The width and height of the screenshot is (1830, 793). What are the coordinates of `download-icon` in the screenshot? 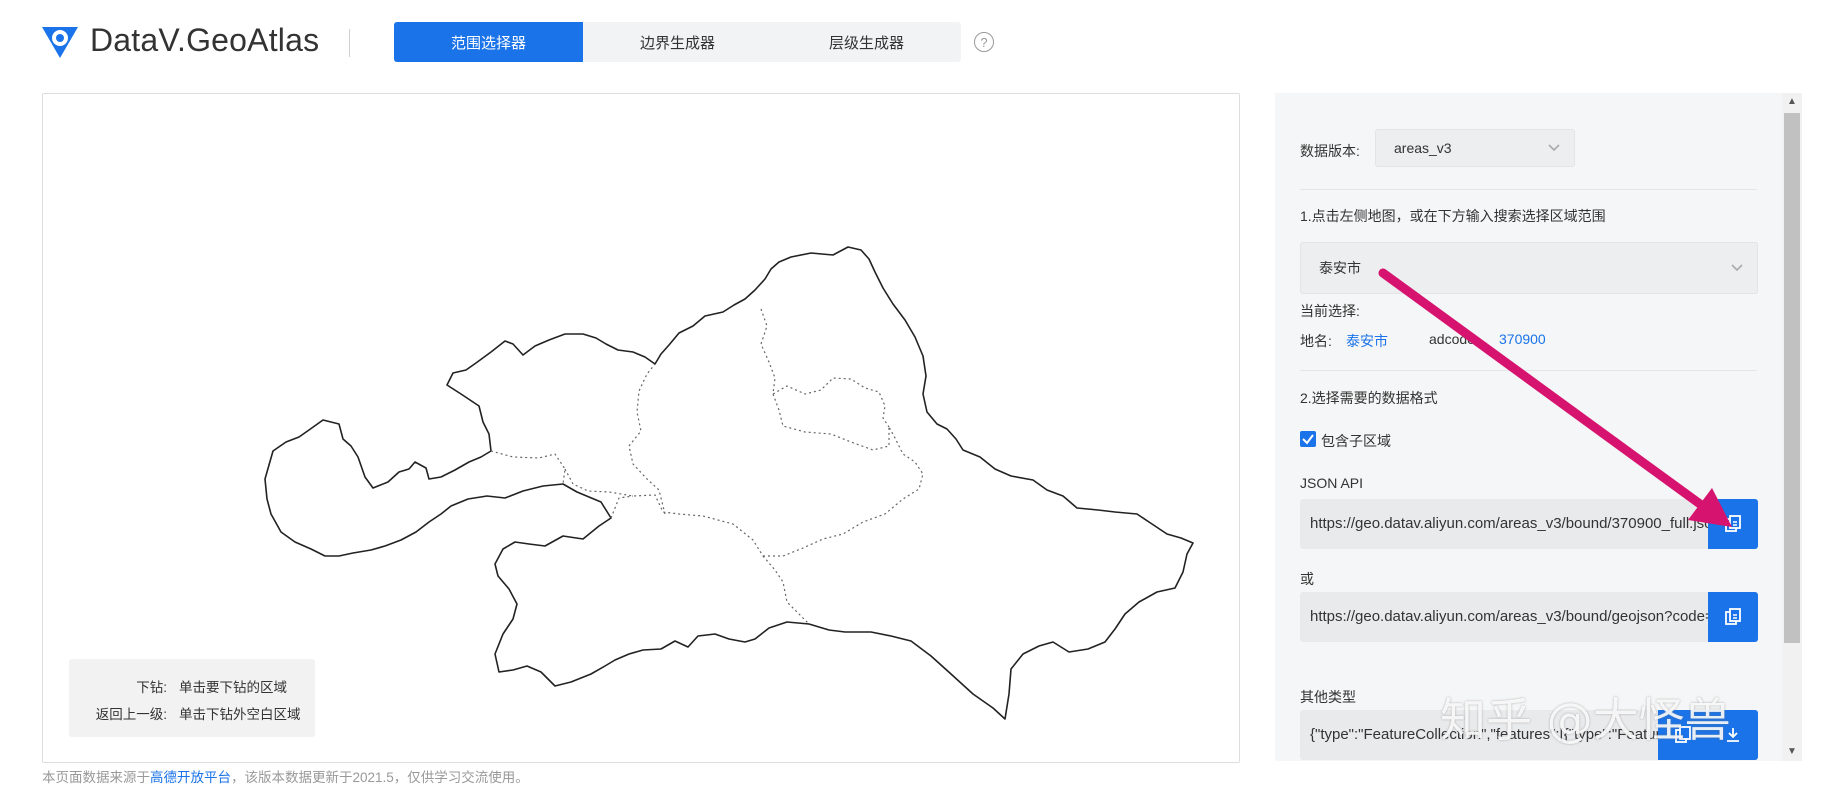 It's located at (1733, 735).